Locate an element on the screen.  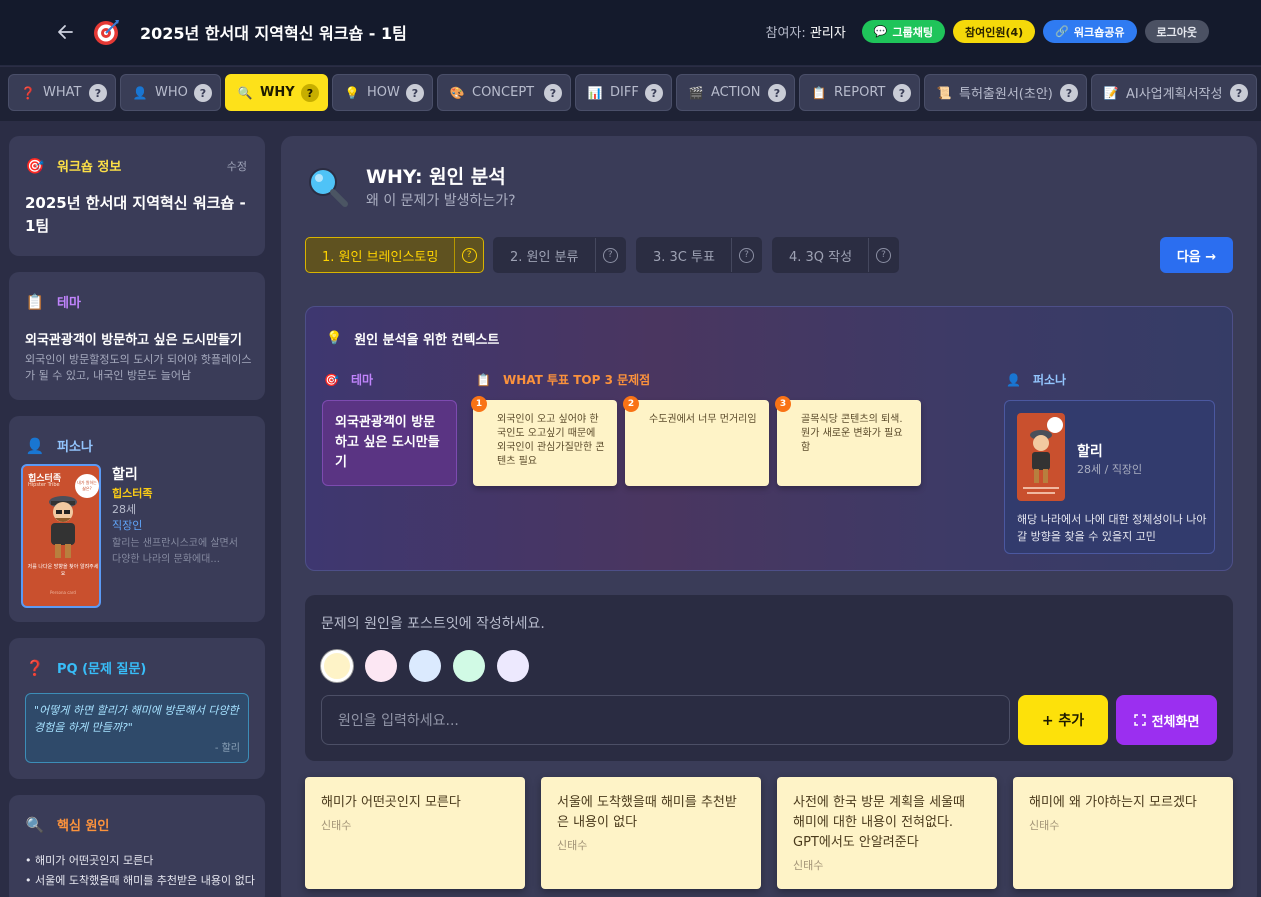
workshop-name: 2025년 한서대 지역혁신 워크숍 - 1팀 is located at coordinates (135, 214).